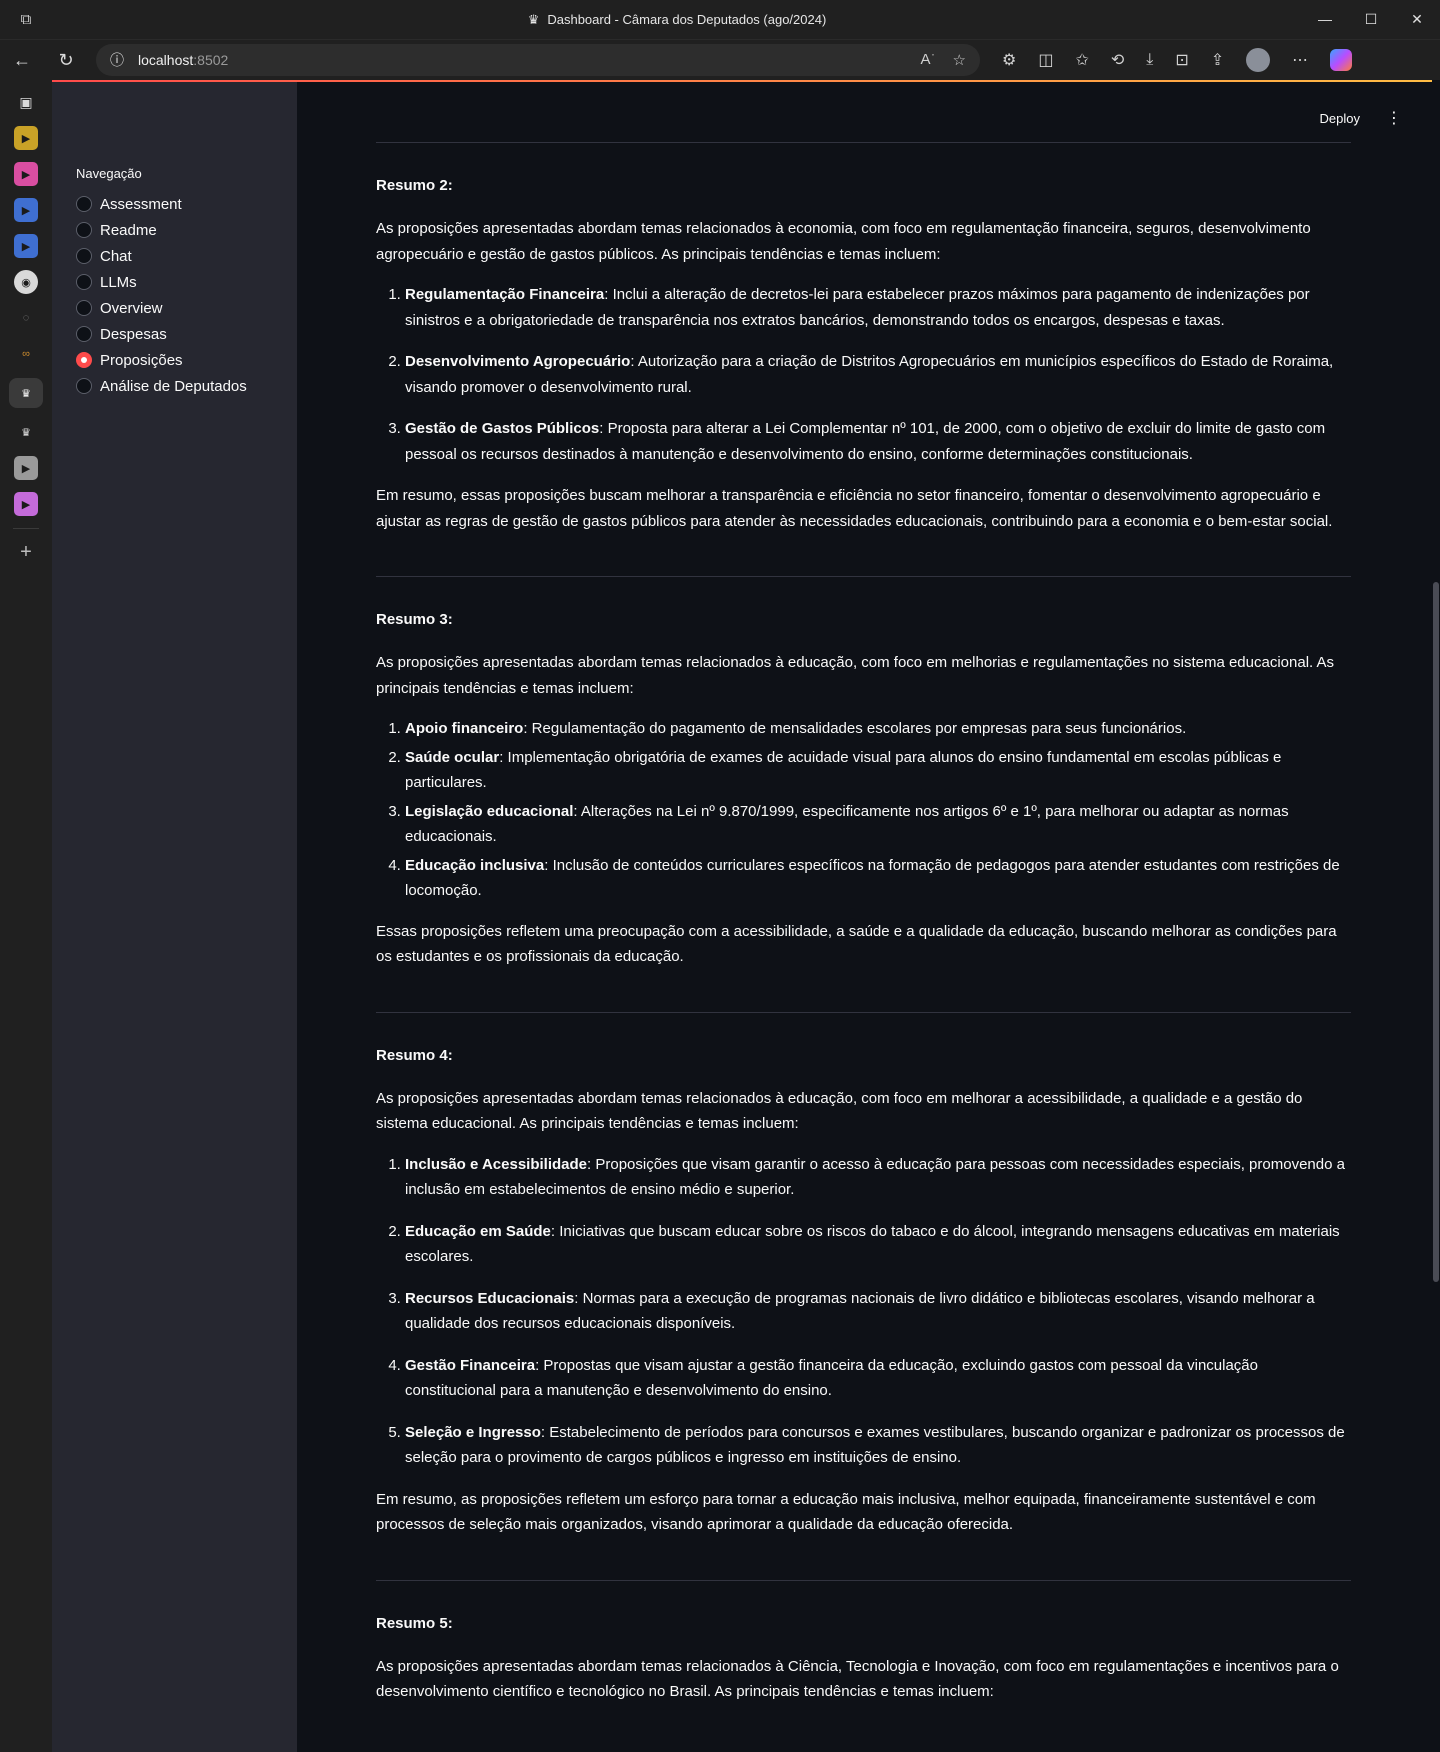 This screenshot has height=1752, width=1440. What do you see at coordinates (414, 1055) in the screenshot?
I see `summary-title: Resumo 4:` at bounding box center [414, 1055].